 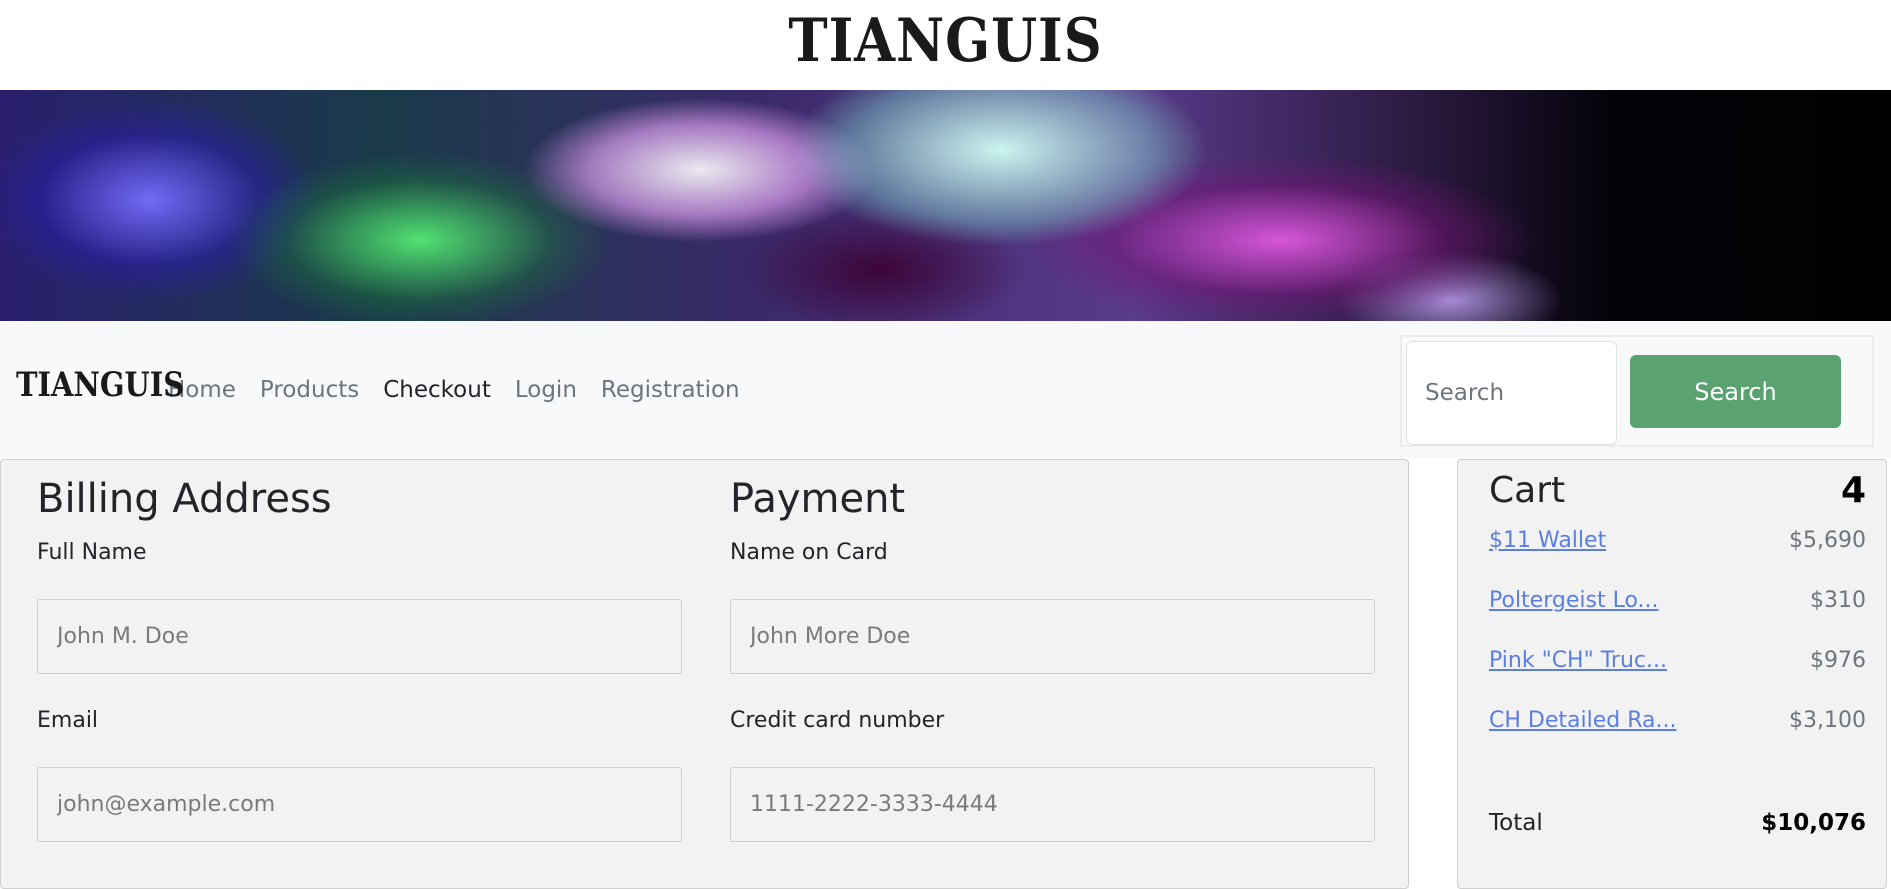 I want to click on cart-item: Pink "CH" Truc... $976, so click(x=1677, y=668).